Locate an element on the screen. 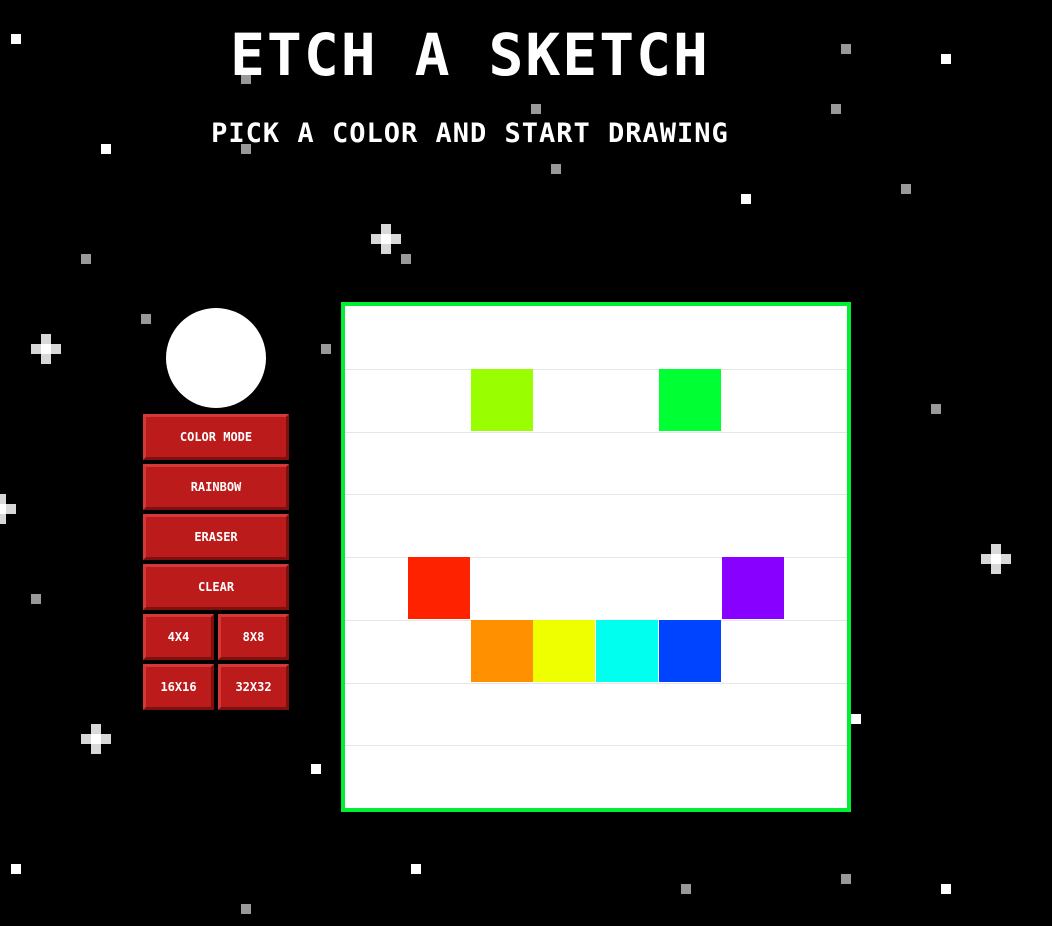 This screenshot has width=1052, height=926. grid-32x32-button: 32X32 is located at coordinates (253, 687).